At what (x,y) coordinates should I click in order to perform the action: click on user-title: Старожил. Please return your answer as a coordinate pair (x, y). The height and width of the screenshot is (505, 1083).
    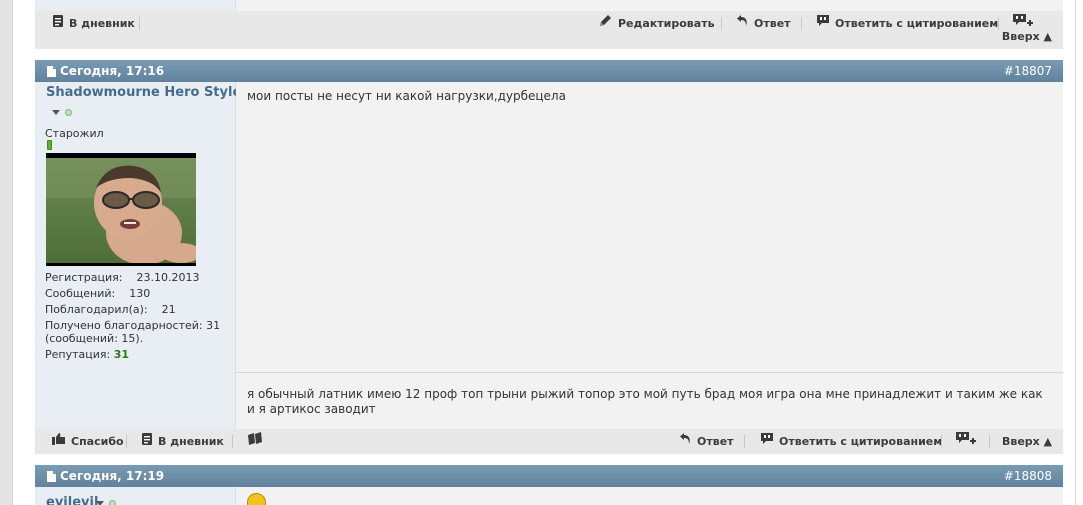
    Looking at the image, I should click on (74, 133).